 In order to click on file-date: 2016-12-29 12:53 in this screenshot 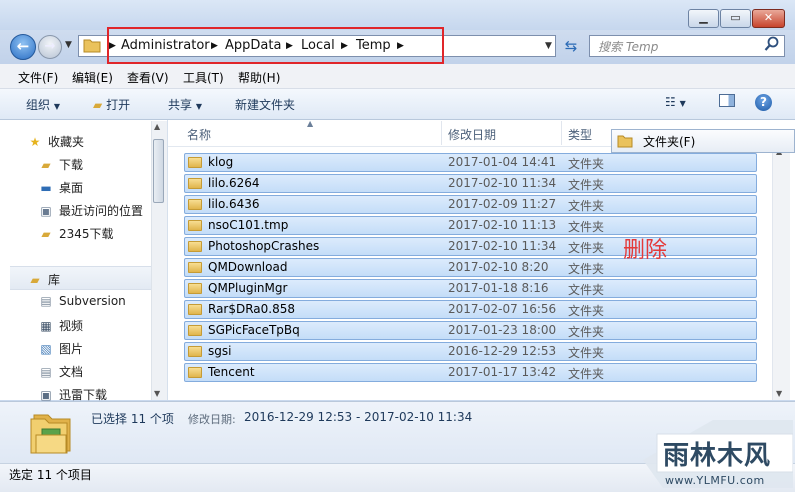, I will do `click(502, 351)`.